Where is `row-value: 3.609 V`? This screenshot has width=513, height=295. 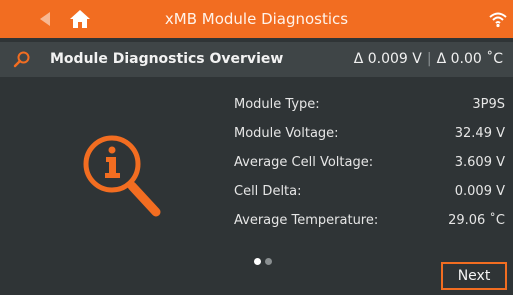 row-value: 3.609 V is located at coordinates (479, 162).